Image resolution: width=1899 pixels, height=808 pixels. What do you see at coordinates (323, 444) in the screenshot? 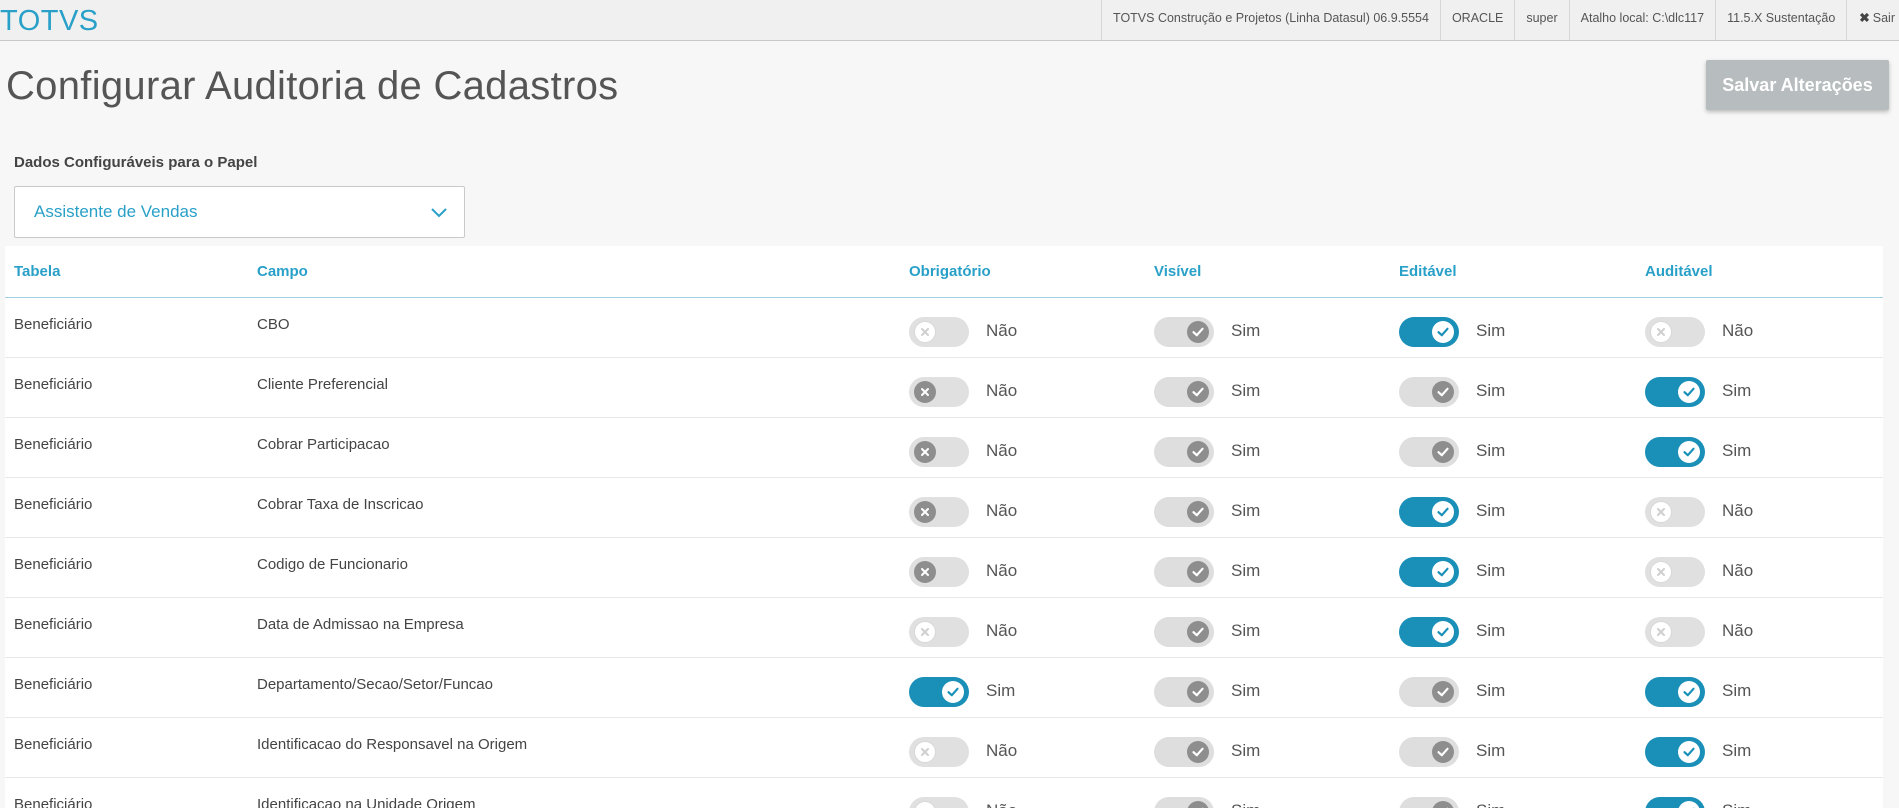
I see `cell-campo: Cobrar Participacao` at bounding box center [323, 444].